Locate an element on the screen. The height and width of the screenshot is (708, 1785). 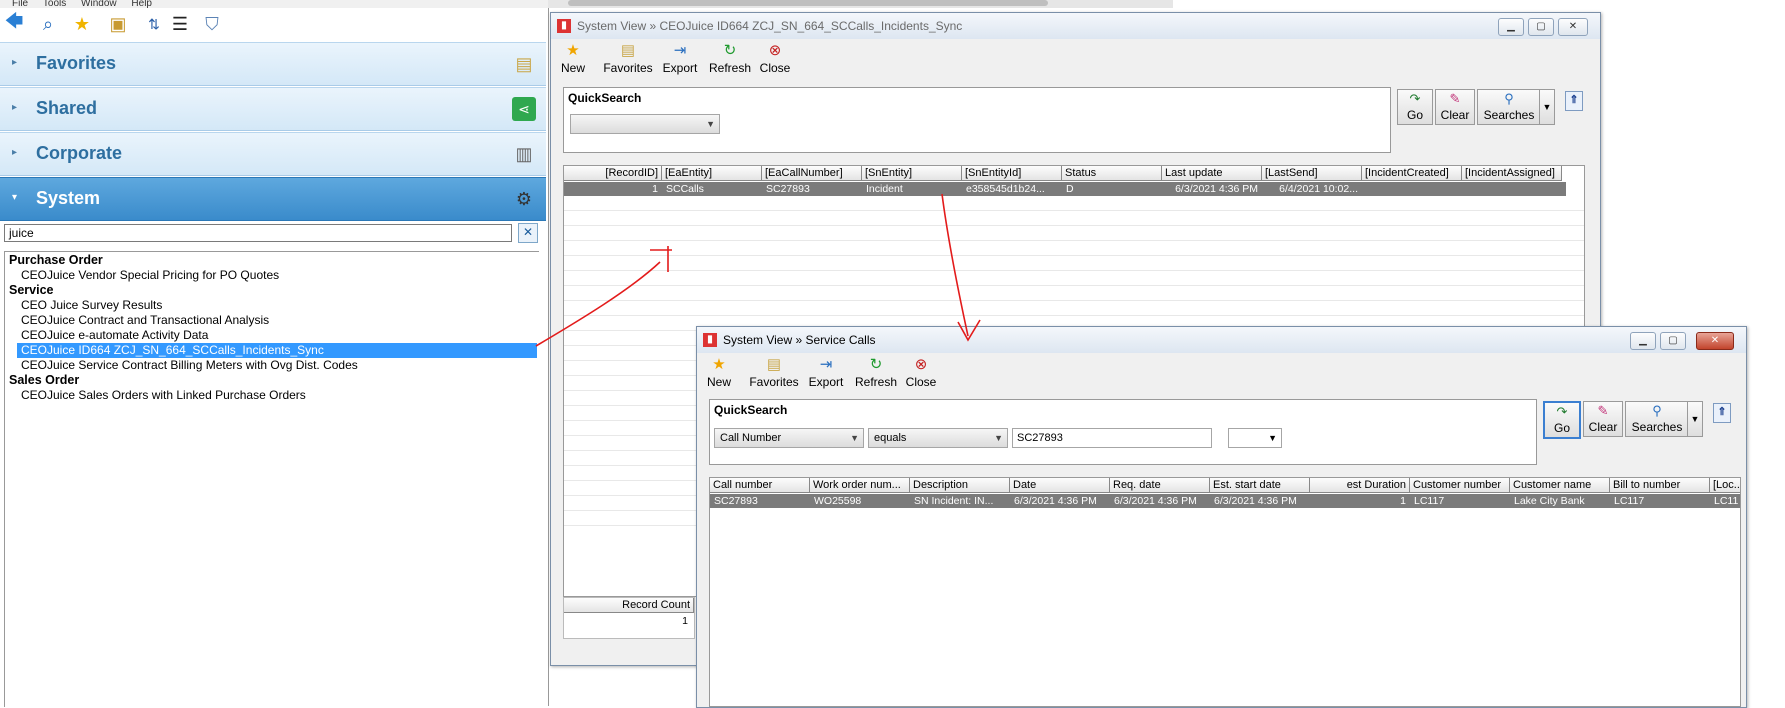
column-header: Status is located at coordinates (1112, 173).